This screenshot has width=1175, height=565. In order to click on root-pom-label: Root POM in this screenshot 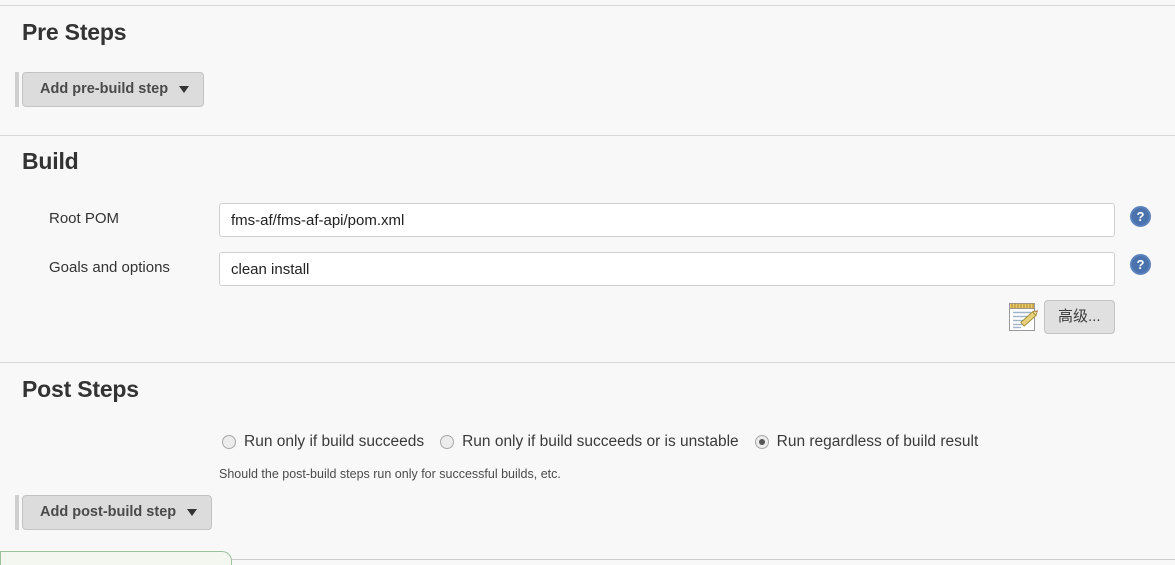, I will do `click(84, 218)`.